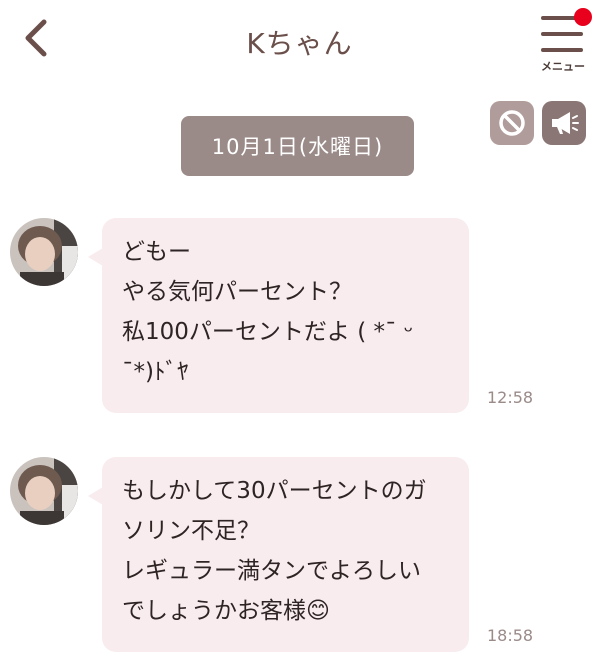 This screenshot has width=599, height=664. What do you see at coordinates (156, 252) in the screenshot?
I see `message-line: どもー` at bounding box center [156, 252].